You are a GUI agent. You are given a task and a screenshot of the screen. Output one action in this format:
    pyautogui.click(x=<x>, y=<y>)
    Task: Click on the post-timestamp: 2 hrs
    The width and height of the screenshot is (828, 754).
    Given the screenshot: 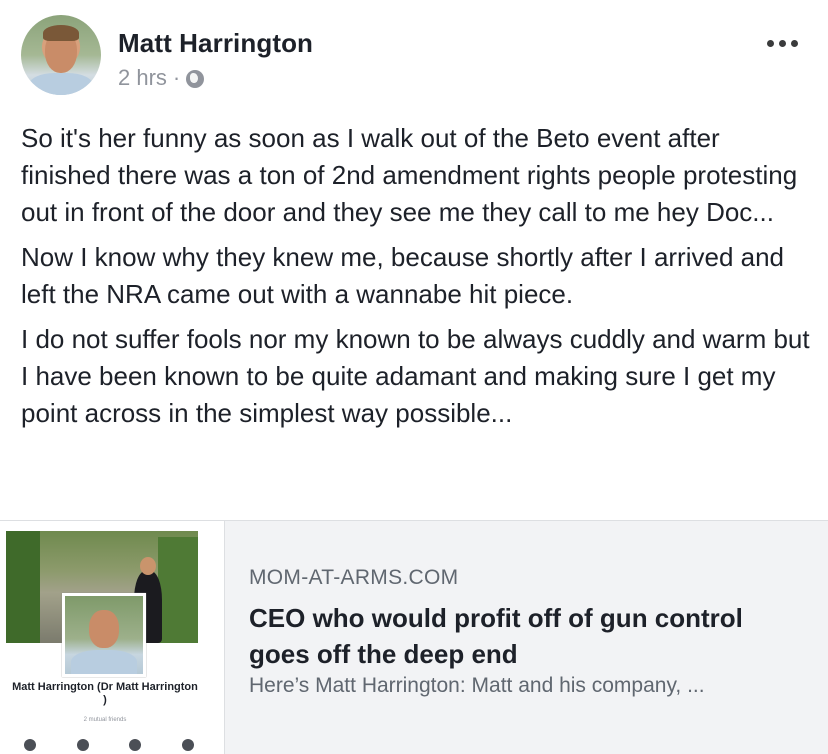 What is the action you would take?
    pyautogui.click(x=142, y=78)
    